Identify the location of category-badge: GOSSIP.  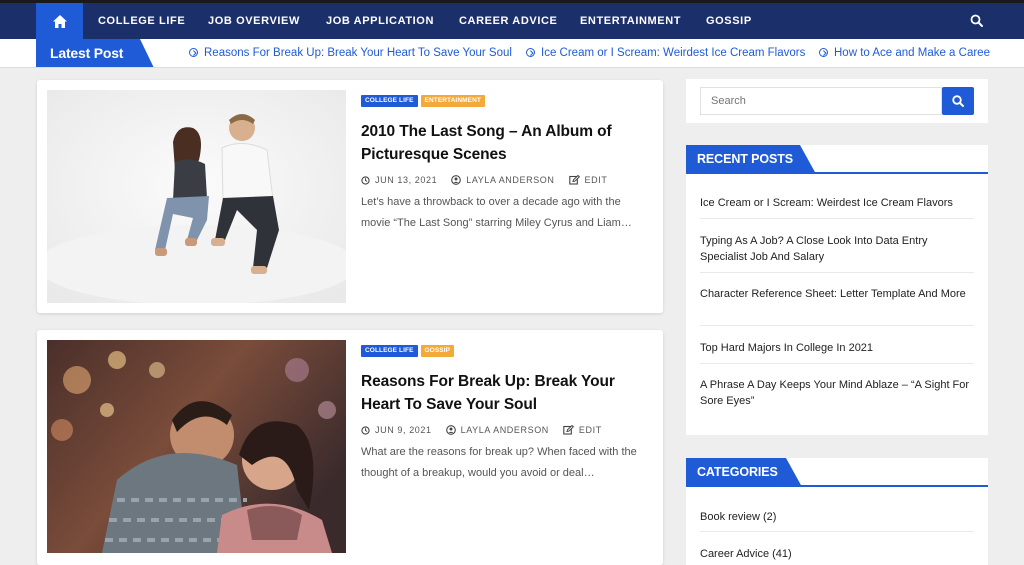
(437, 351).